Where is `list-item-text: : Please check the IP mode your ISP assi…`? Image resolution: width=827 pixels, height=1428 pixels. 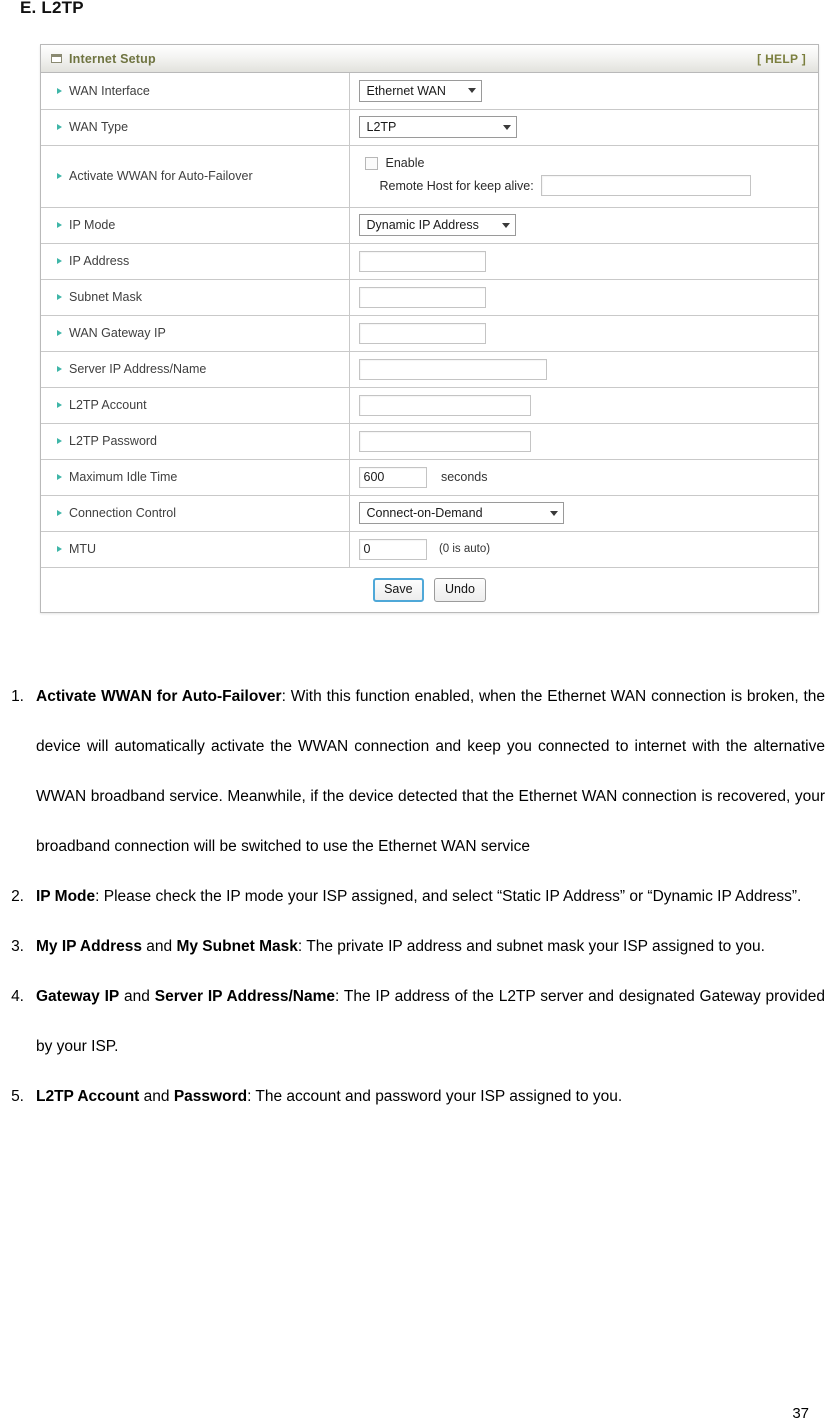
list-item-text: : Please check the IP mode your ISP assi… is located at coordinates (448, 896).